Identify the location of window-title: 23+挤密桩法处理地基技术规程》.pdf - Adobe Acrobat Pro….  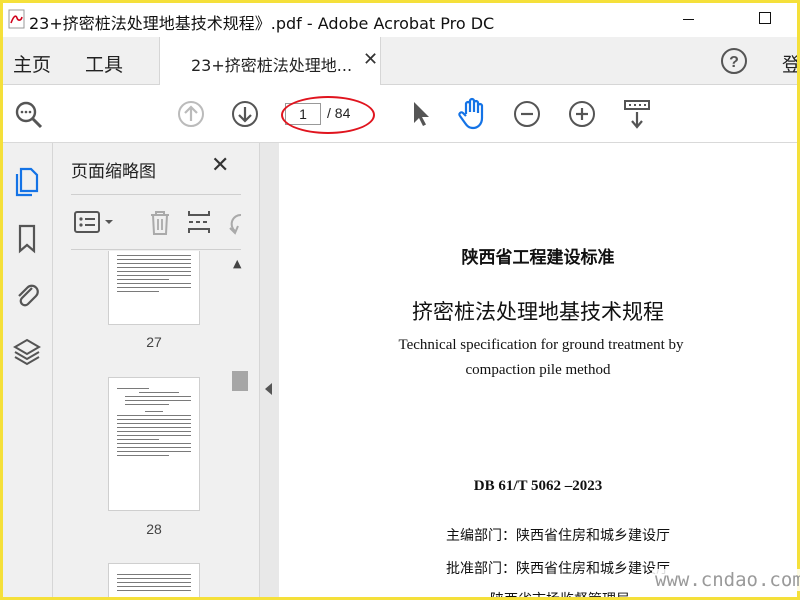
(262, 23).